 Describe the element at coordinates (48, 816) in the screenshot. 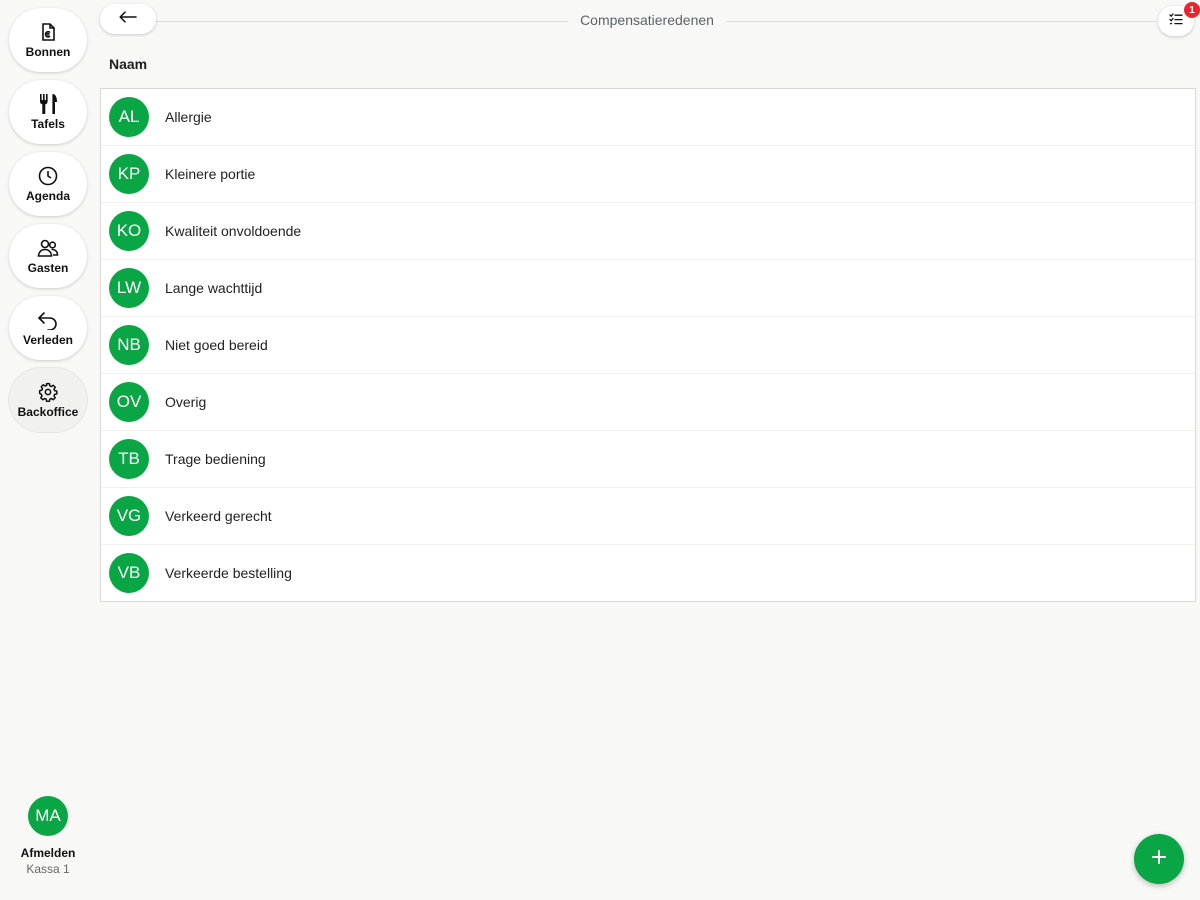

I see `user-avatar: MA` at that location.